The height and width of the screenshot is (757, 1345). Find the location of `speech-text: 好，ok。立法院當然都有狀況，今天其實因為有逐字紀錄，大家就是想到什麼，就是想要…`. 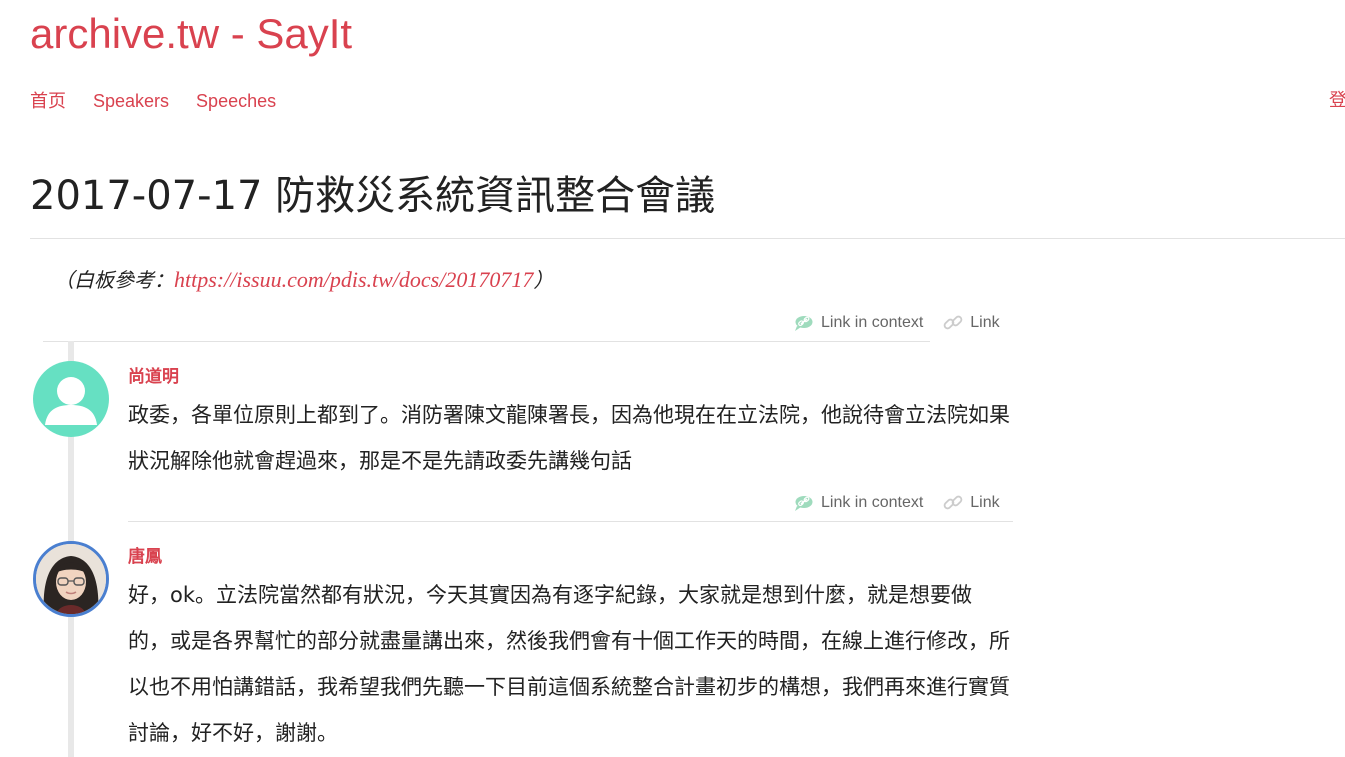

speech-text: 好，ok。立法院當然都有狀況，今天其實因為有逐字紀錄，大家就是想到什麼，就是想要… is located at coordinates (569, 664).